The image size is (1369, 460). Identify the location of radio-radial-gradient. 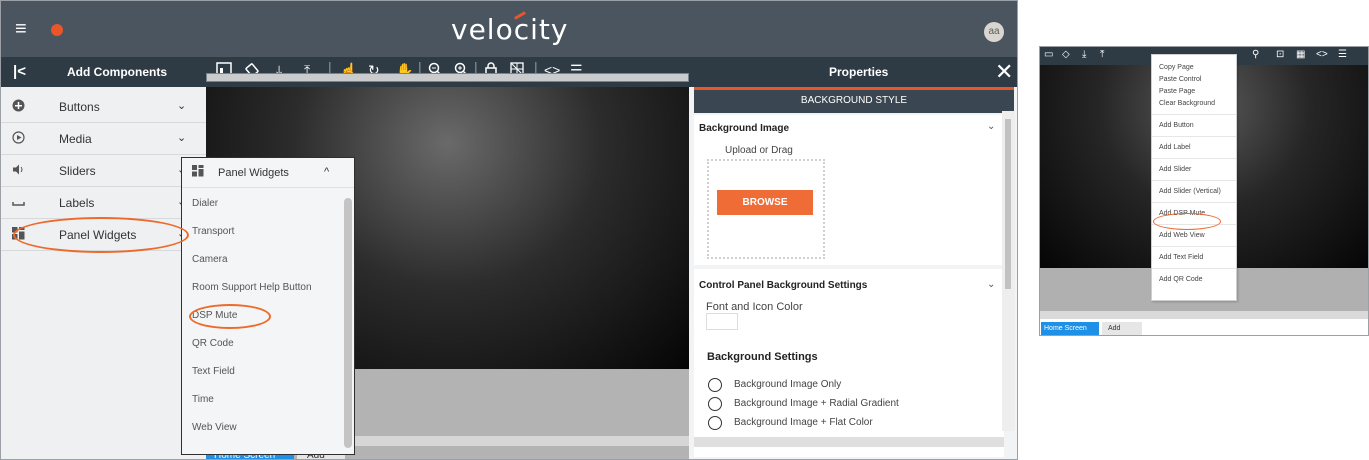
(715, 404).